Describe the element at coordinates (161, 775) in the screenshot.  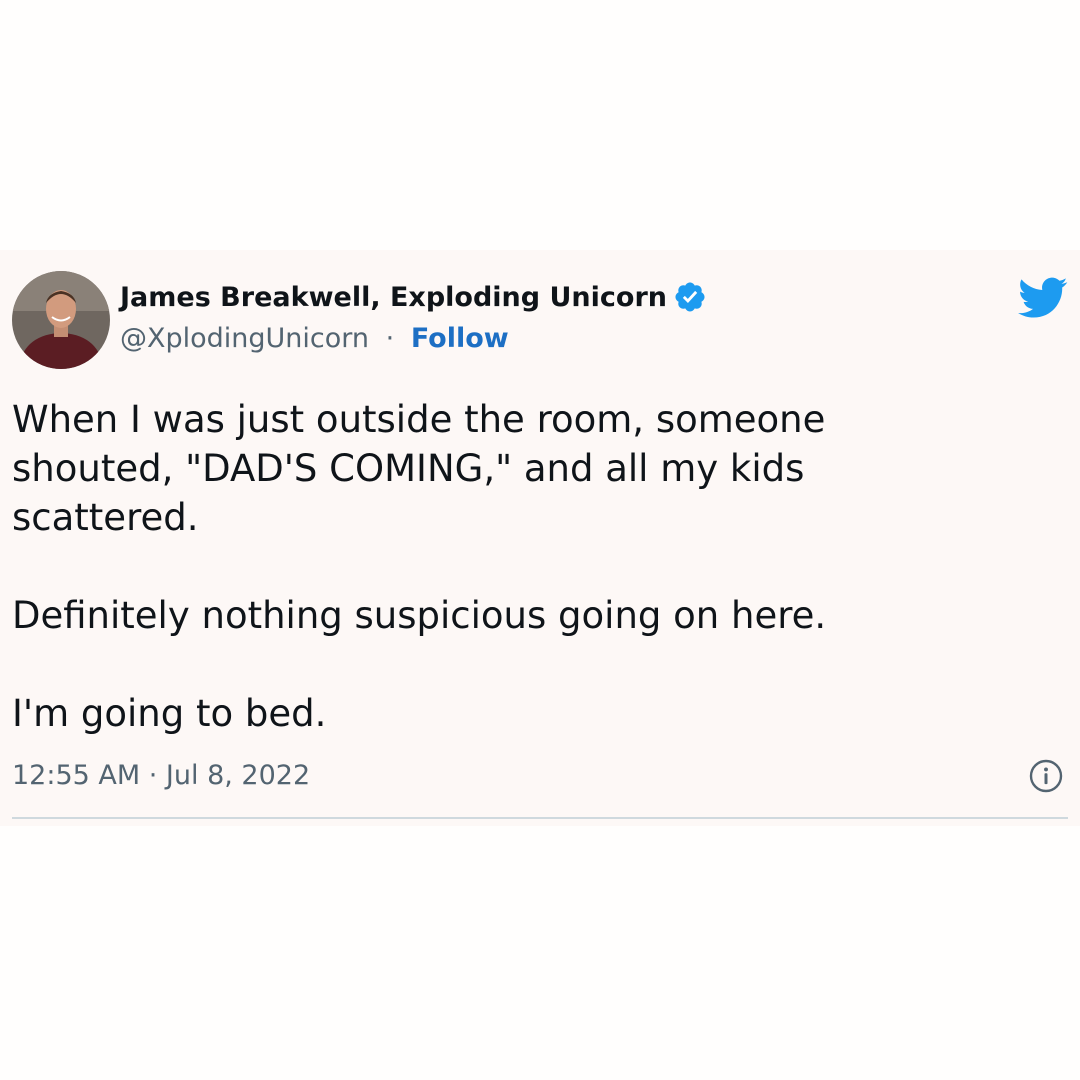
I see `tweet-timestamp: 12:55 AM · Jul 8, 2022` at that location.